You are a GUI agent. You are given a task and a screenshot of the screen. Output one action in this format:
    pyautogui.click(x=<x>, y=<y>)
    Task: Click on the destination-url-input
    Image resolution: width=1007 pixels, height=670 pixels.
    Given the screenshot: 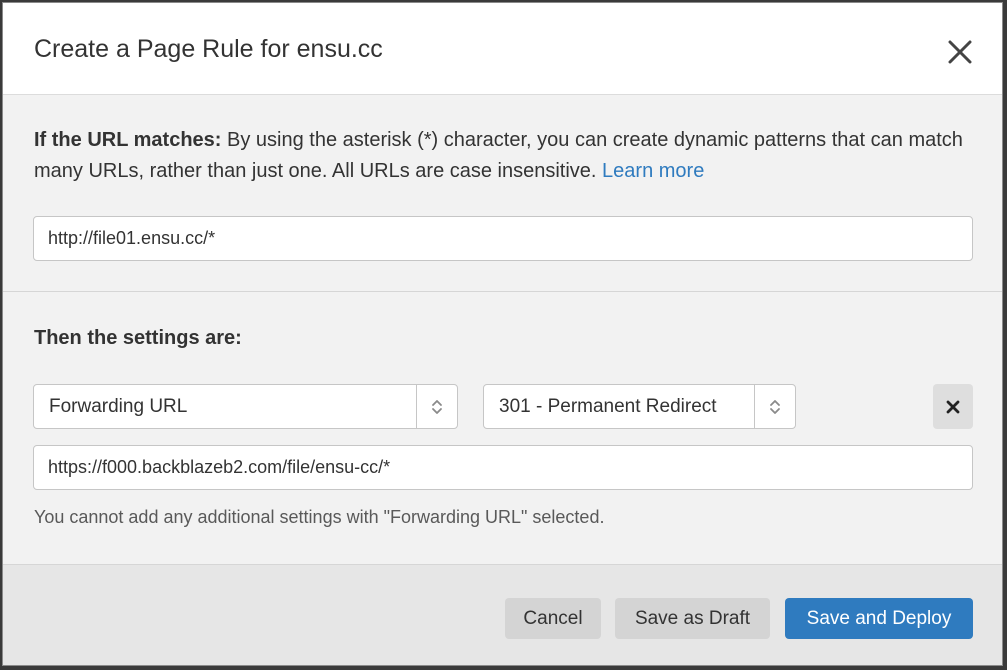 What is the action you would take?
    pyautogui.click(x=503, y=467)
    